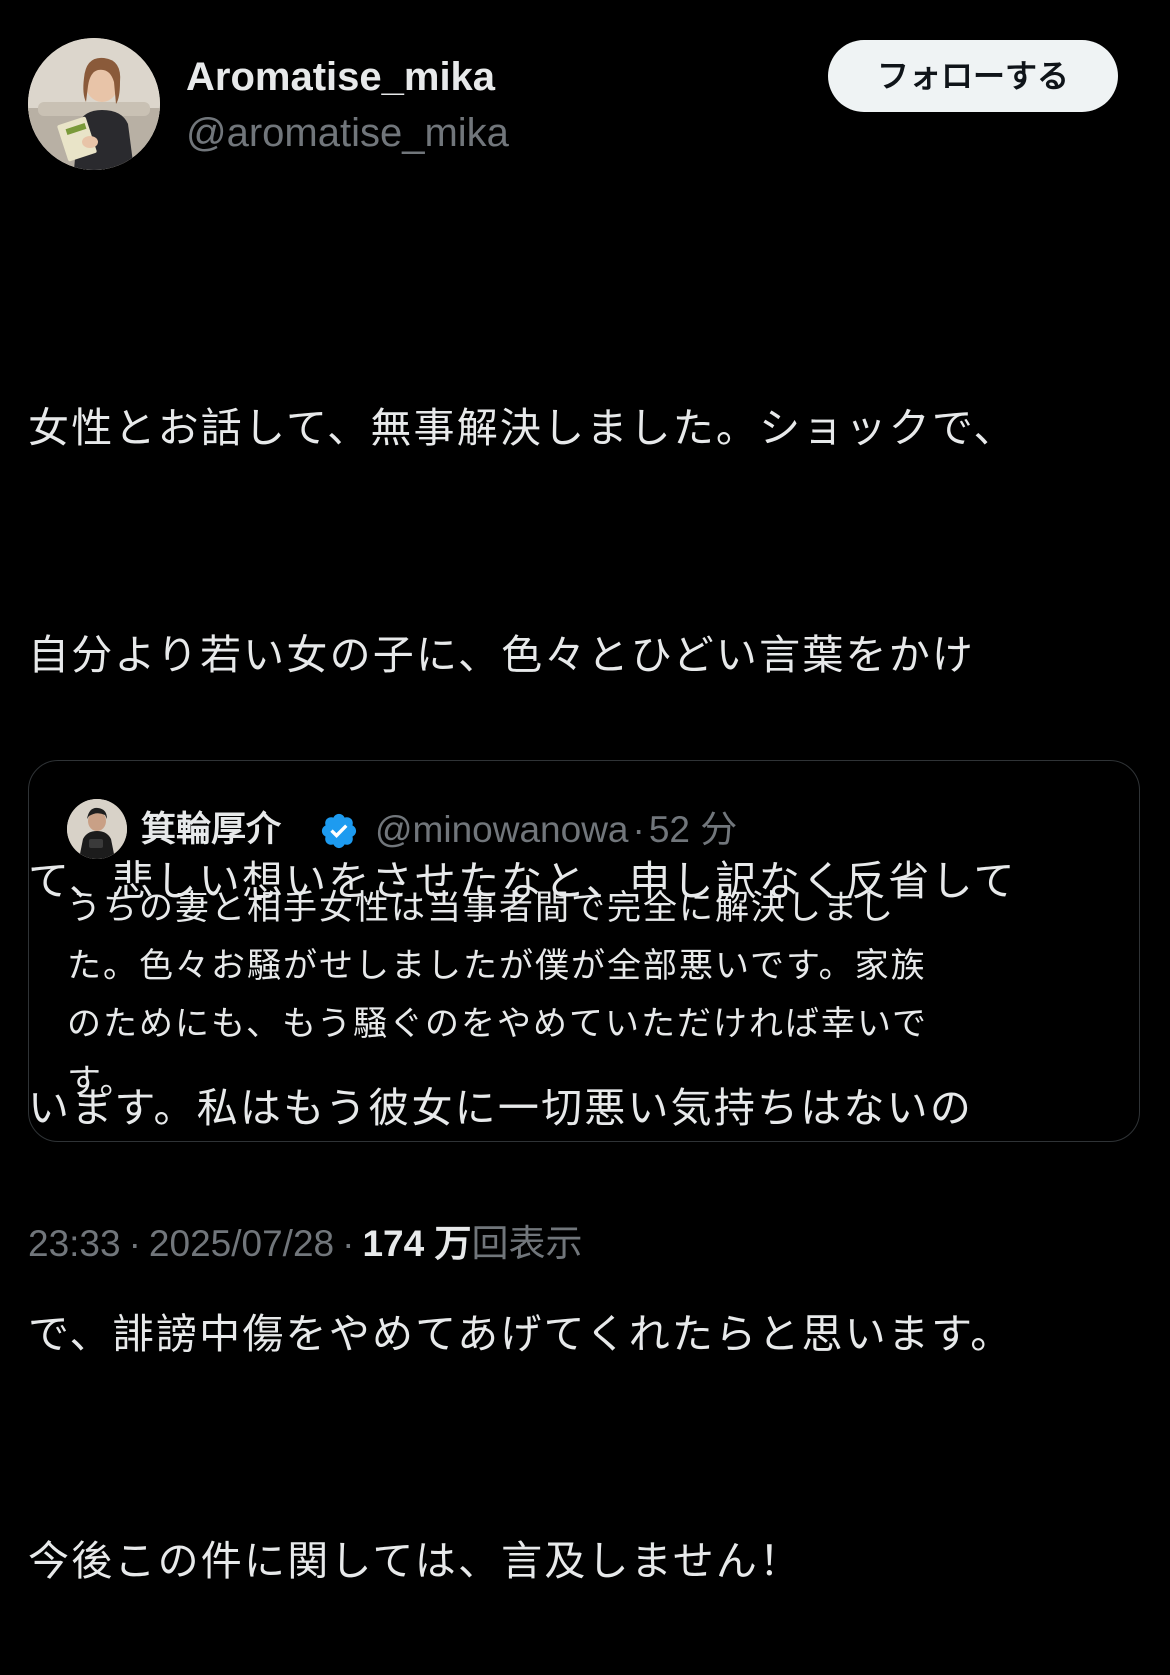 Image resolution: width=1170 pixels, height=1675 pixels. I want to click on author-display-name: Aromatise_mika, so click(340, 77).